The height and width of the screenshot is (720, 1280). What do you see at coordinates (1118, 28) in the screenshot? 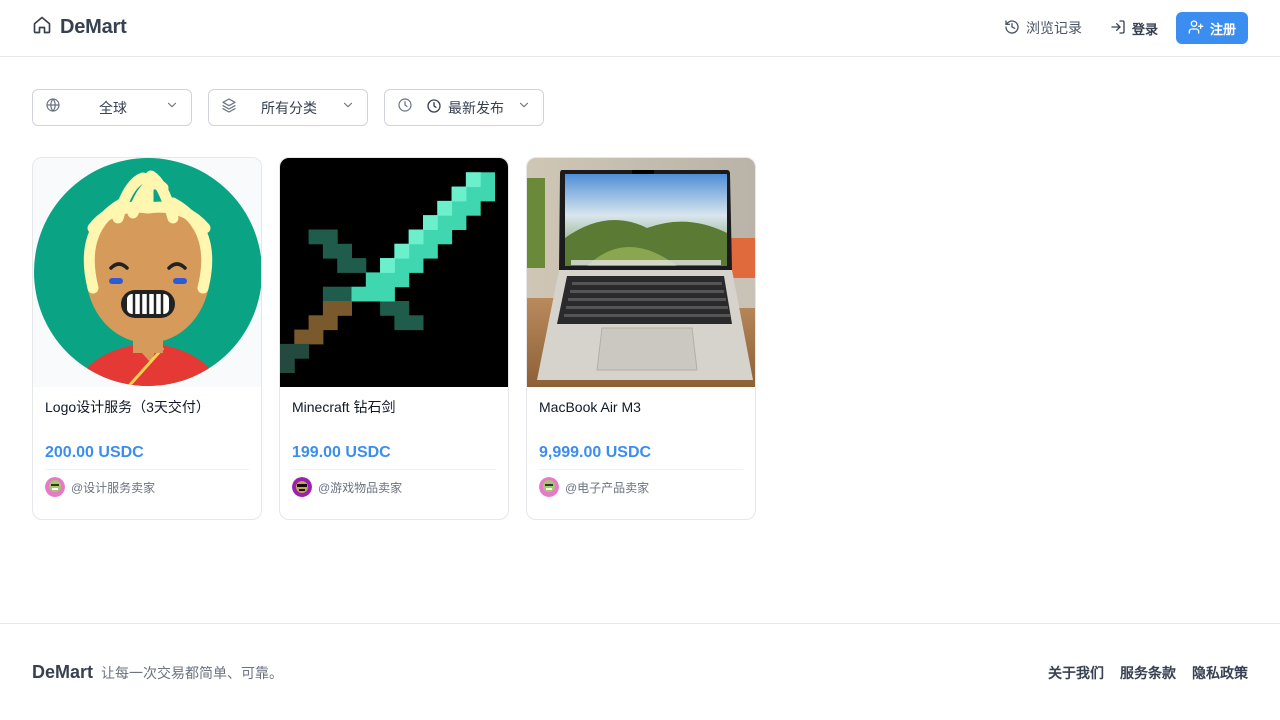
I see `login-icon` at bounding box center [1118, 28].